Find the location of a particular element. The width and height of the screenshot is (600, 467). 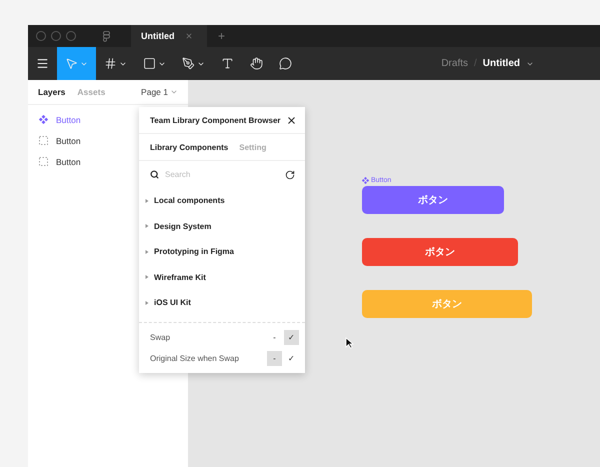

library-name: iOS UI Kit is located at coordinates (172, 303).